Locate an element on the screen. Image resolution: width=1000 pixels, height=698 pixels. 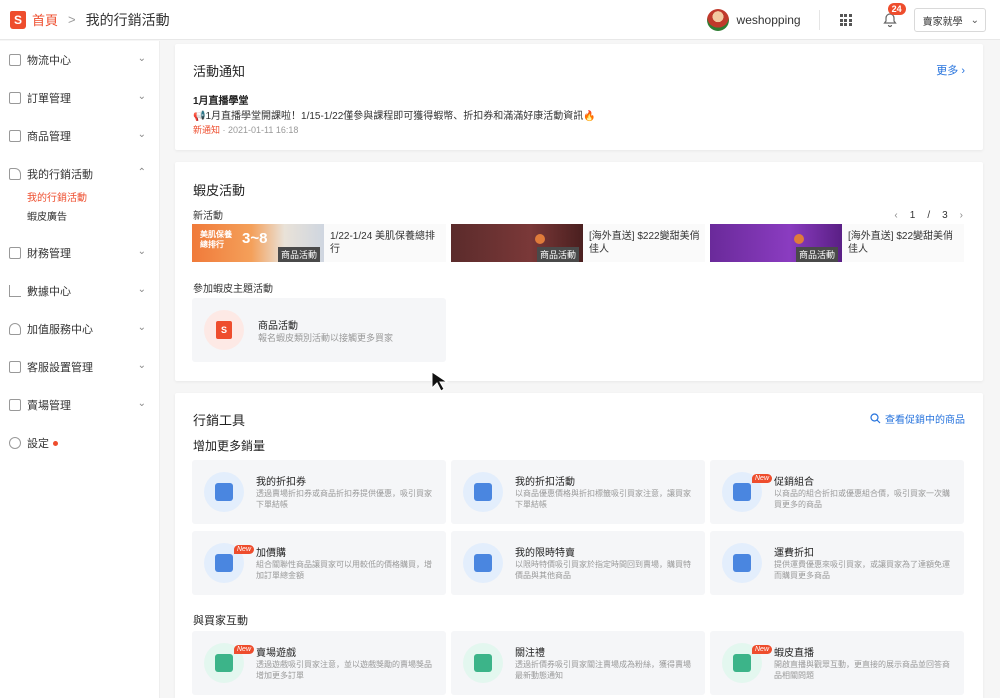
mouse-cursor-icon is located at coordinates (440, 381).